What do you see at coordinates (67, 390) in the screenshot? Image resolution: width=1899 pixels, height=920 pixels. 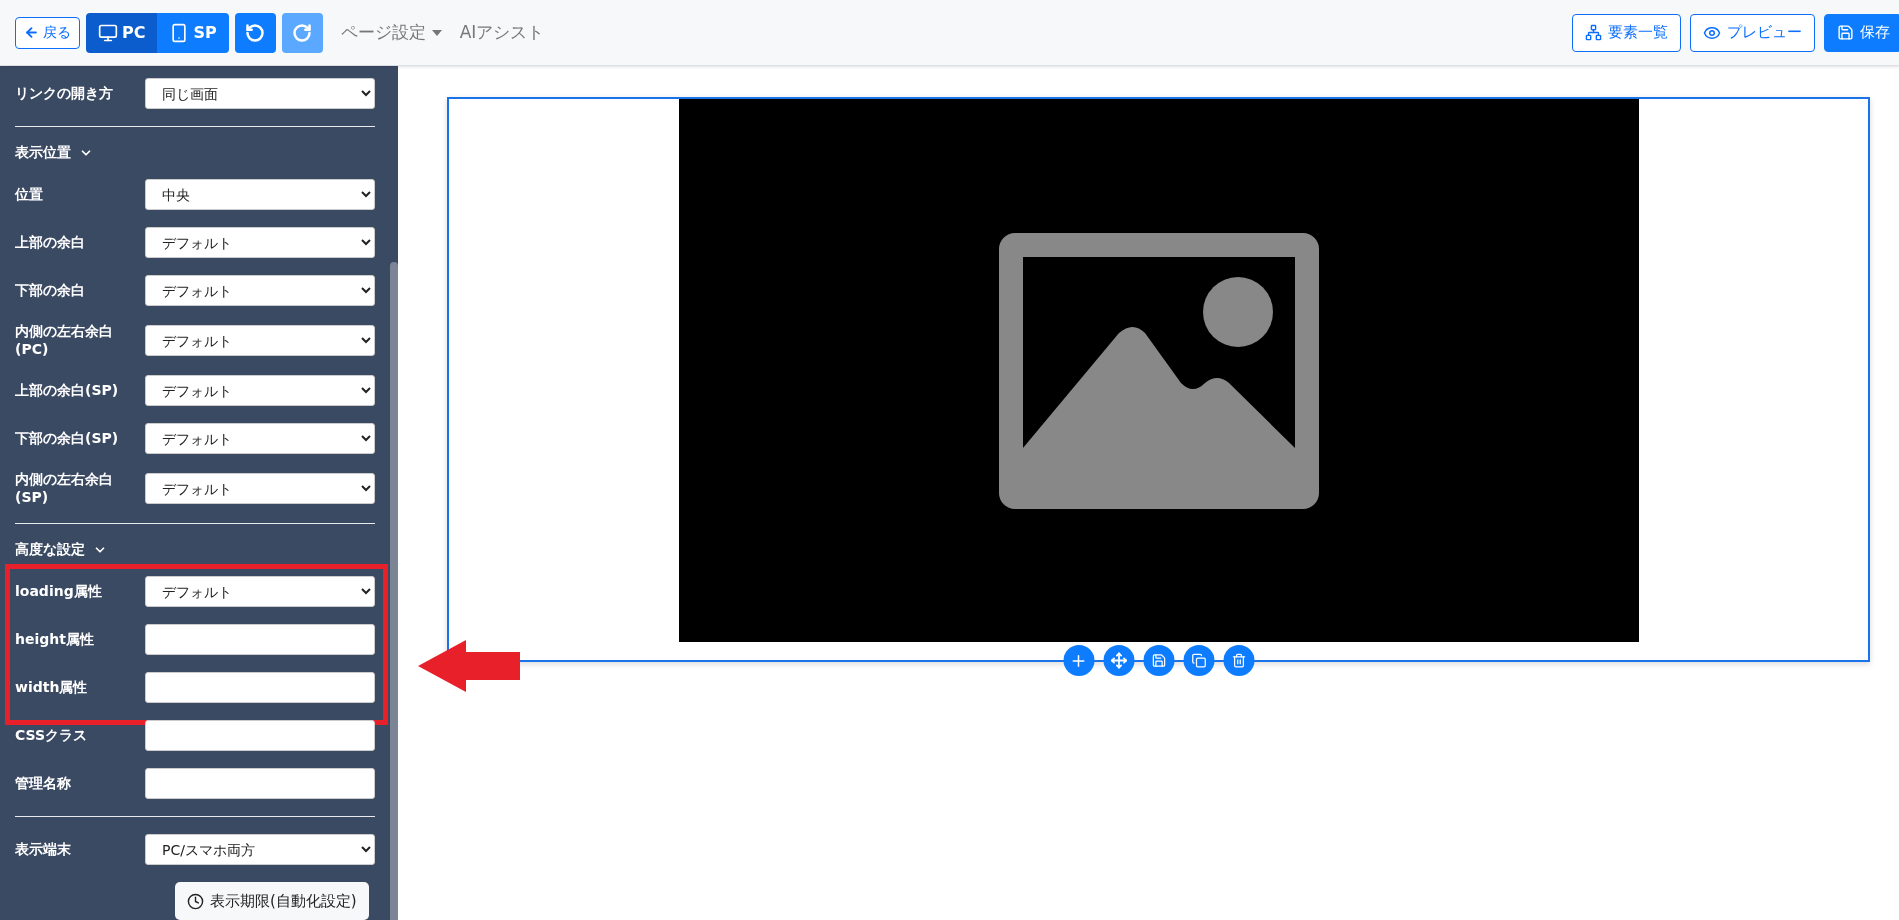 I see `field-label: 上部の余白(SP)` at bounding box center [67, 390].